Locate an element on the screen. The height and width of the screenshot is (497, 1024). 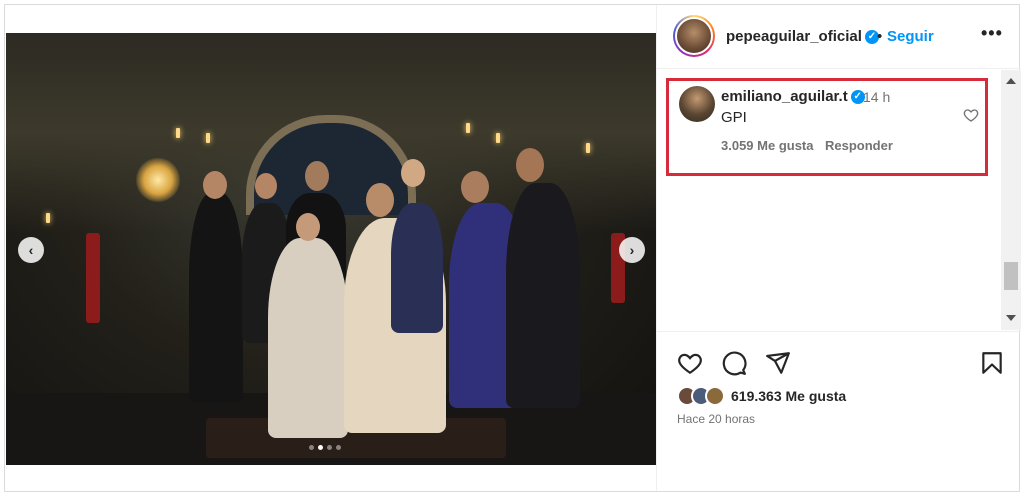
comment-icon is located at coordinates (734, 363).